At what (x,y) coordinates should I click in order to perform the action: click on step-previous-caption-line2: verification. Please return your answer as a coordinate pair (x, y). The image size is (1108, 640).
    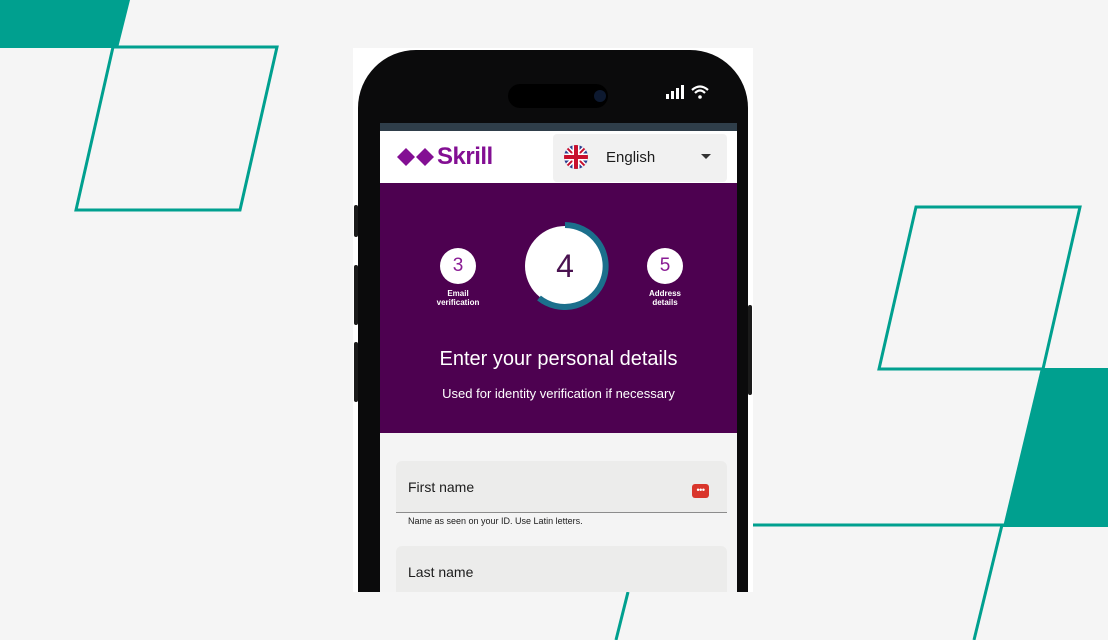
    Looking at the image, I should click on (458, 302).